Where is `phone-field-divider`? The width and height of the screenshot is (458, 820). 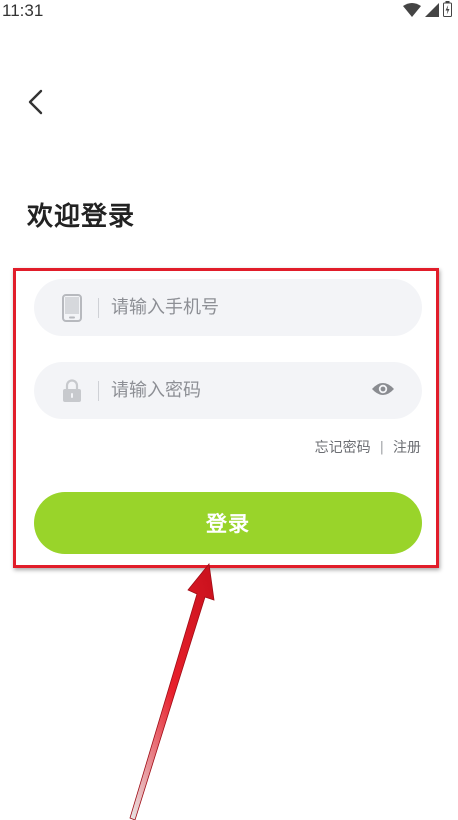 phone-field-divider is located at coordinates (98, 307).